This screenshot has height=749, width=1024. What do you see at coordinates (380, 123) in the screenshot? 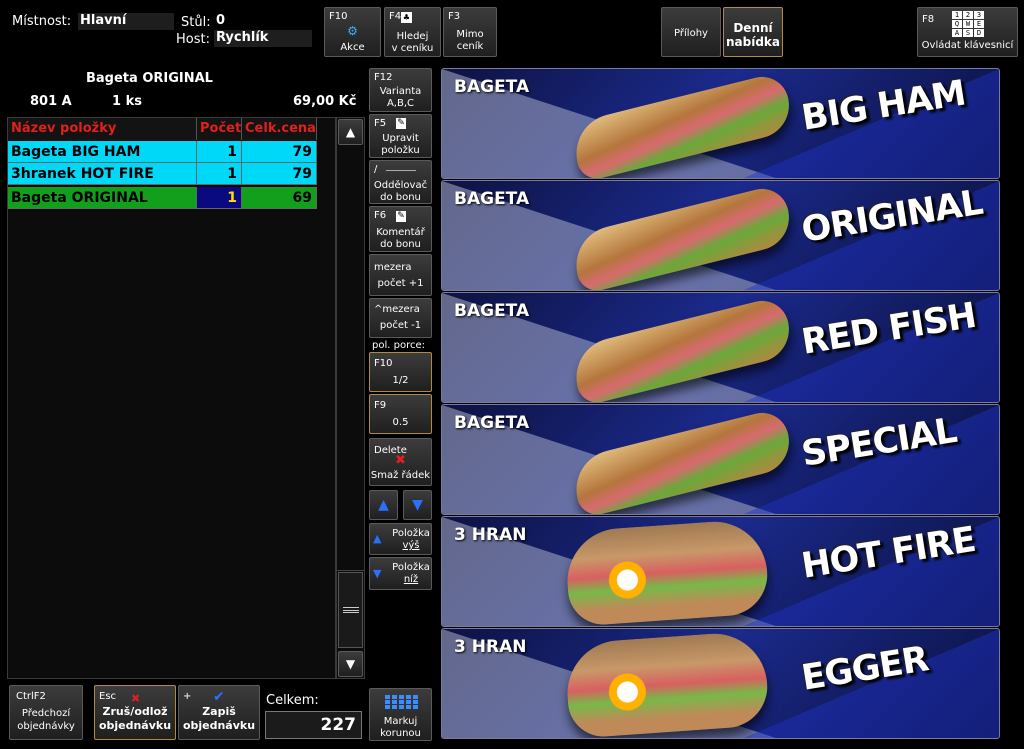
I see `key-hint: F5` at bounding box center [380, 123].